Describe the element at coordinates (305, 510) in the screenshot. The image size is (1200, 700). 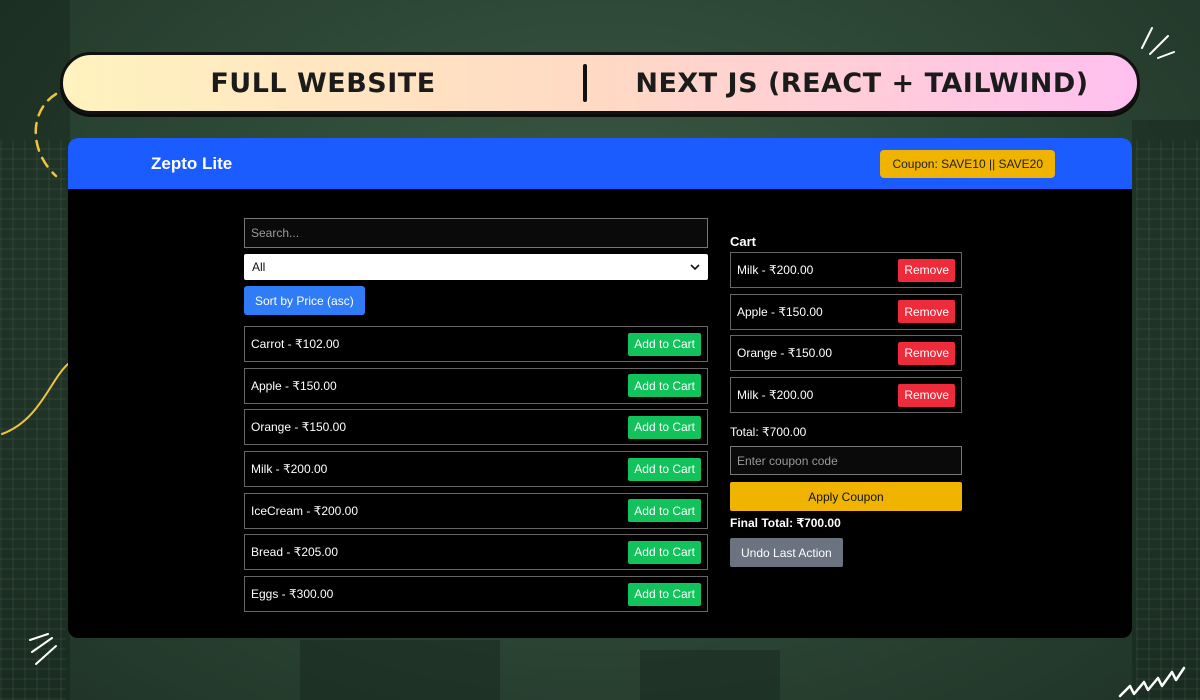
I see `product-label: IceCream - ₹200.00` at that location.